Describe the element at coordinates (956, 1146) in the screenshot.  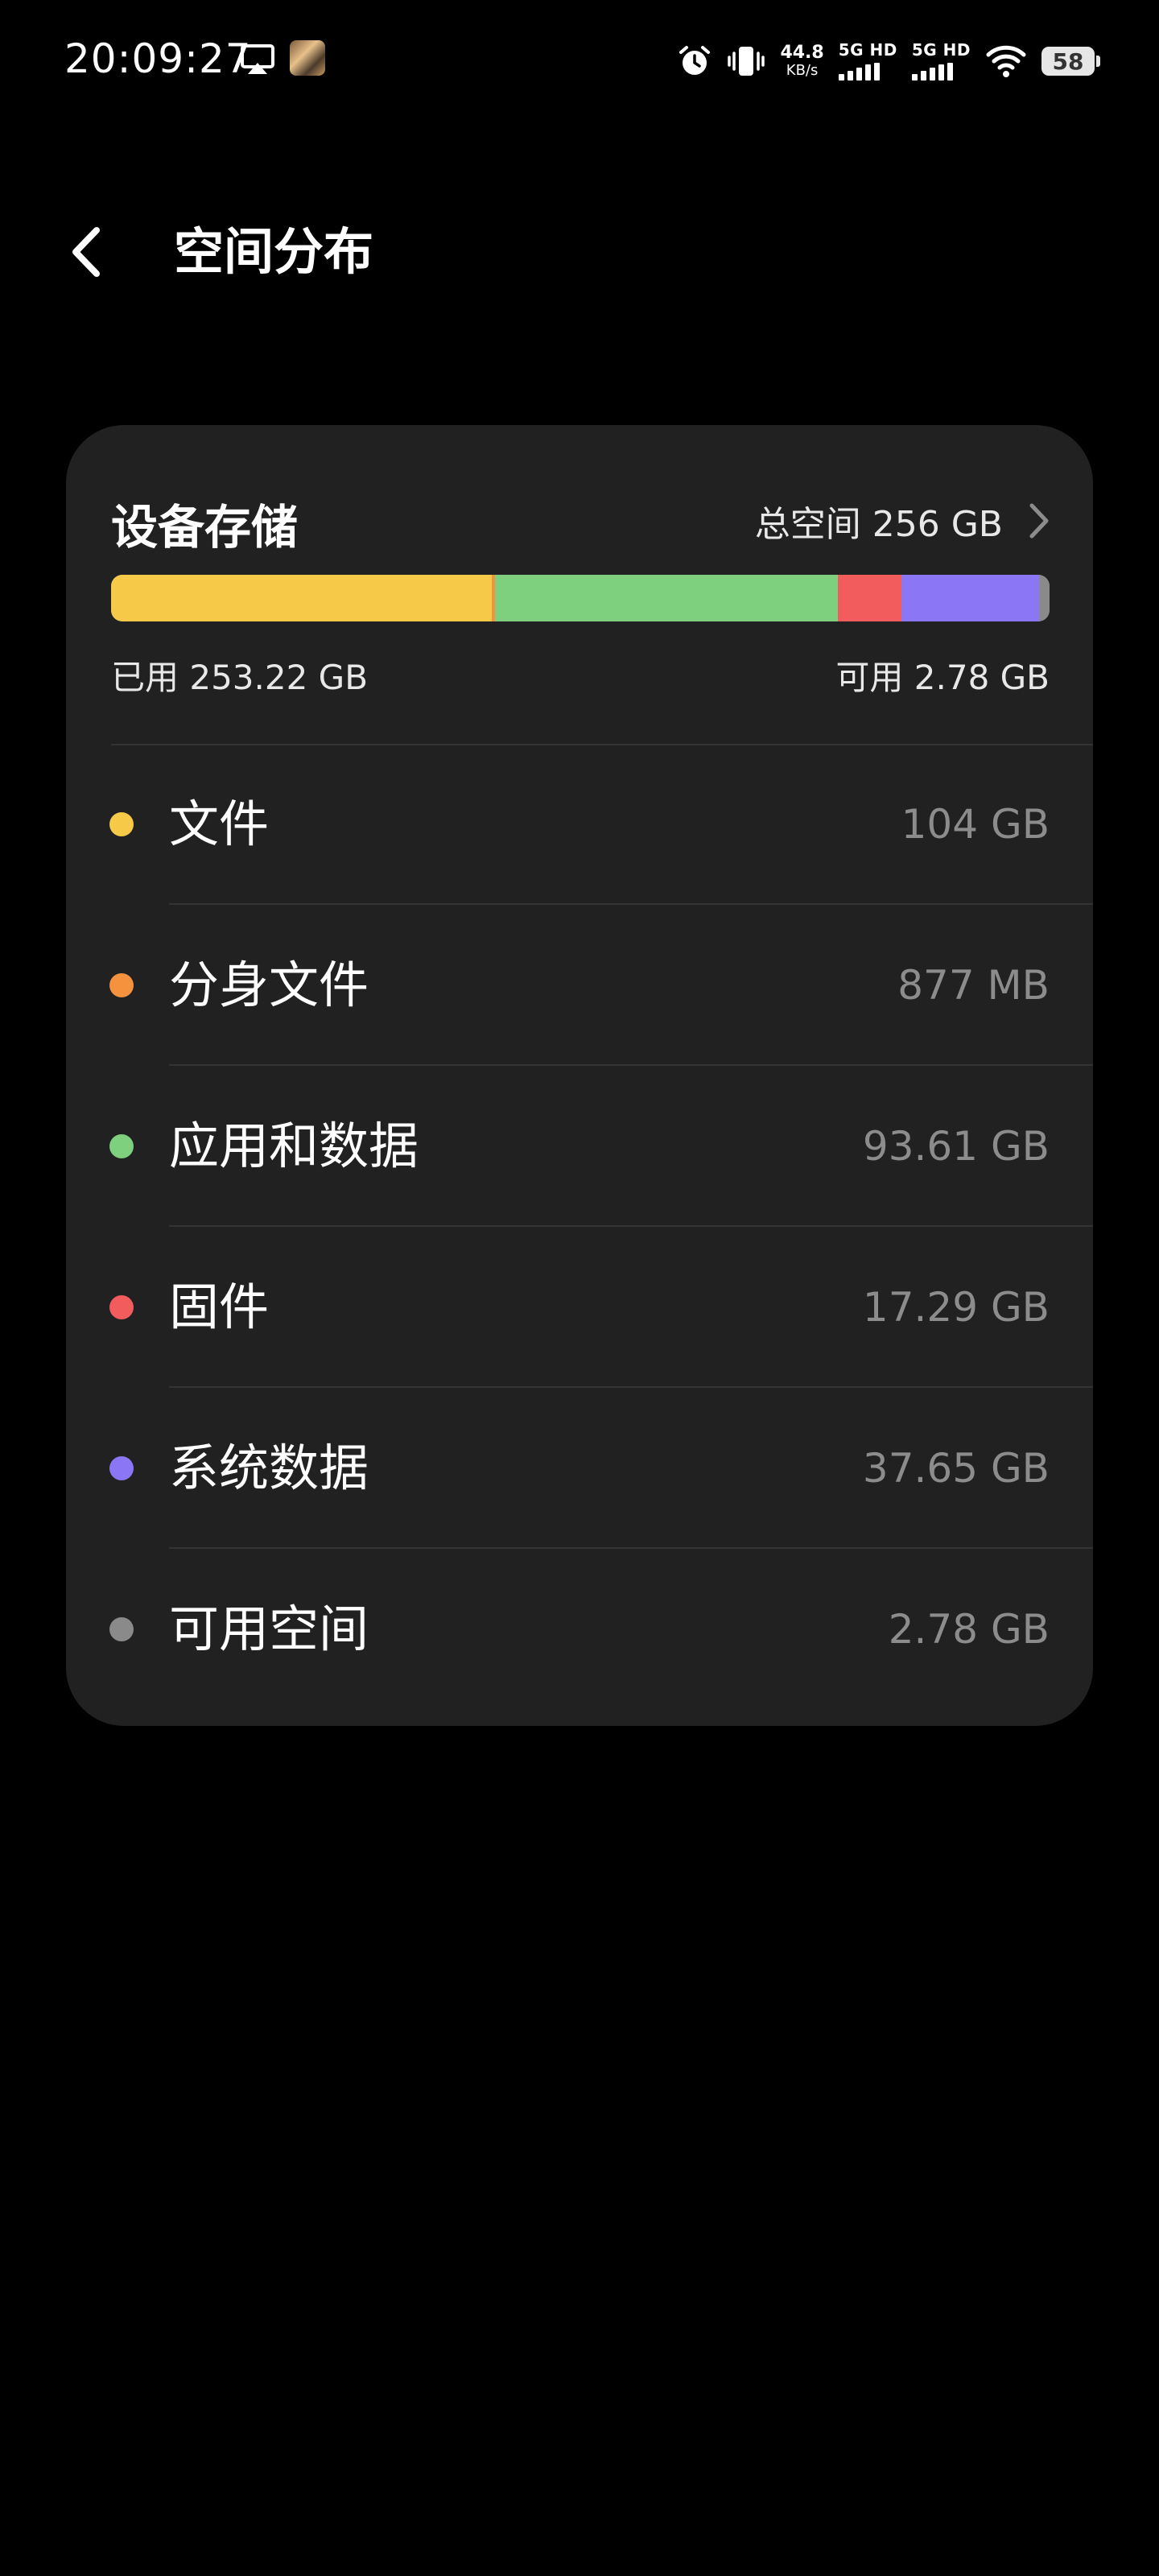
I see `category-size: 93.61 GB` at that location.